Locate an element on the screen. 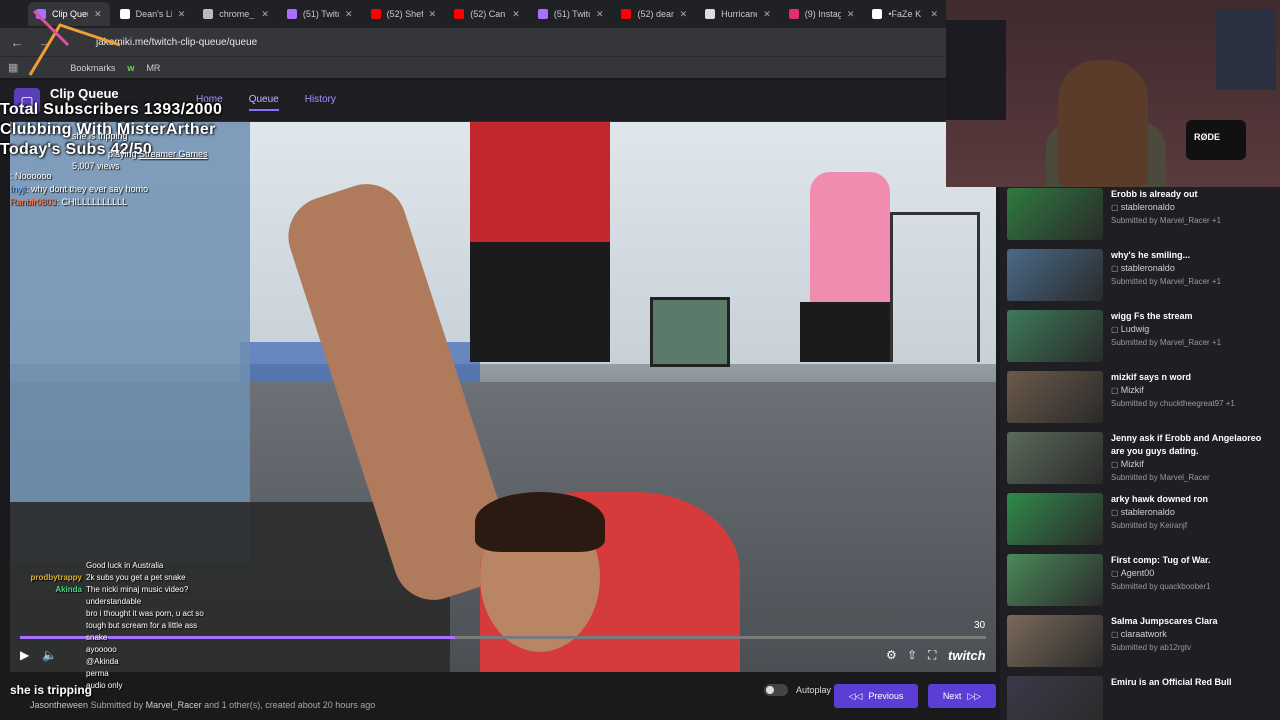  nav-history: History is located at coordinates (320, 102).